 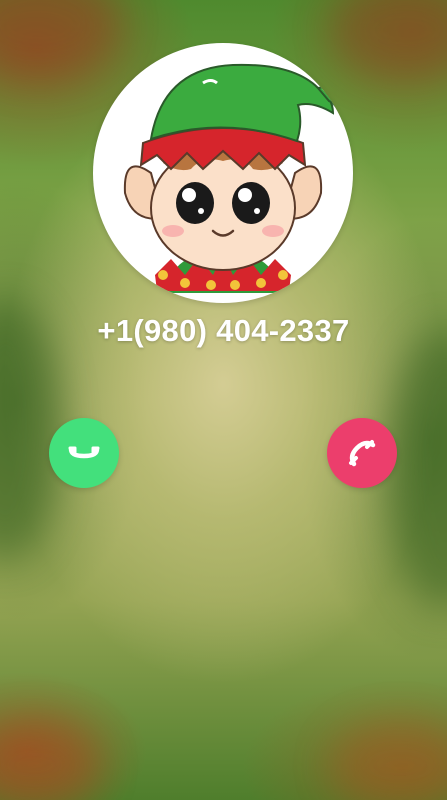 What do you see at coordinates (223, 330) in the screenshot?
I see `caller-number: +1(980) 404-2337` at bounding box center [223, 330].